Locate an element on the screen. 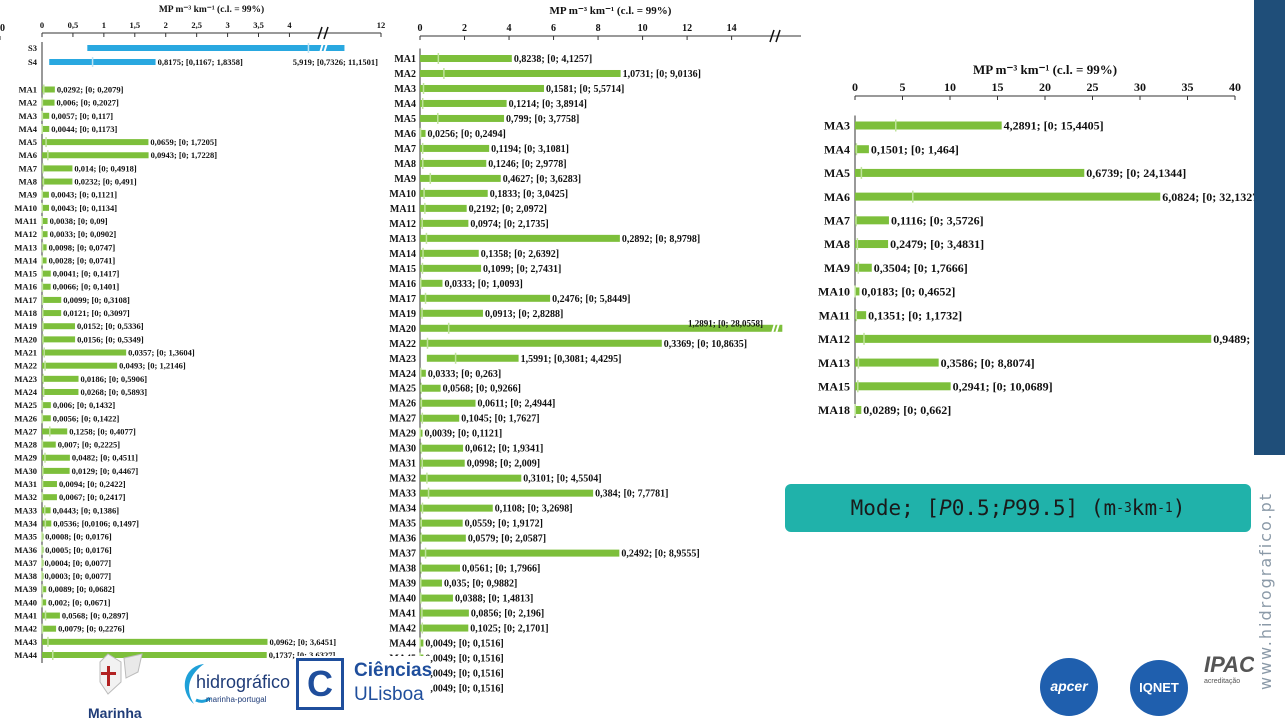  chart2-data-label: 1,0731; [0; 9,0136] is located at coordinates (662, 74).